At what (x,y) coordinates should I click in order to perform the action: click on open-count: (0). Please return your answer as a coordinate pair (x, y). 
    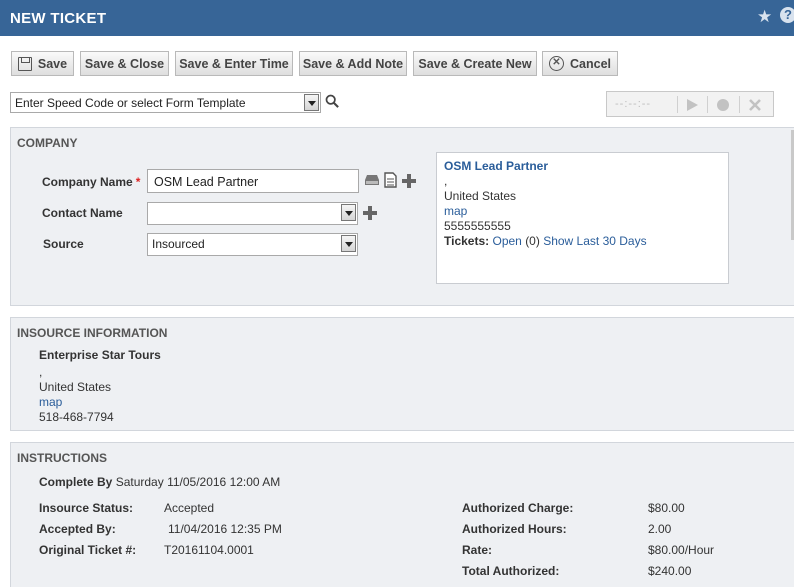
    Looking at the image, I should click on (532, 241).